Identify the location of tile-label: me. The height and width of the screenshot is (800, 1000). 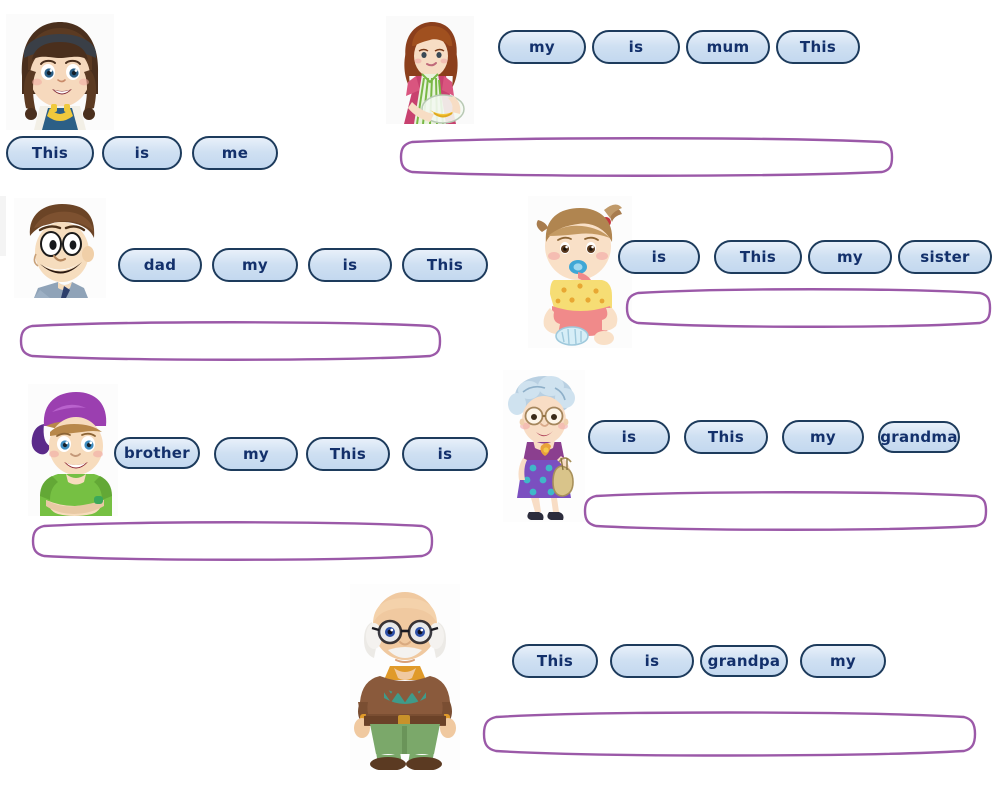
(235, 153).